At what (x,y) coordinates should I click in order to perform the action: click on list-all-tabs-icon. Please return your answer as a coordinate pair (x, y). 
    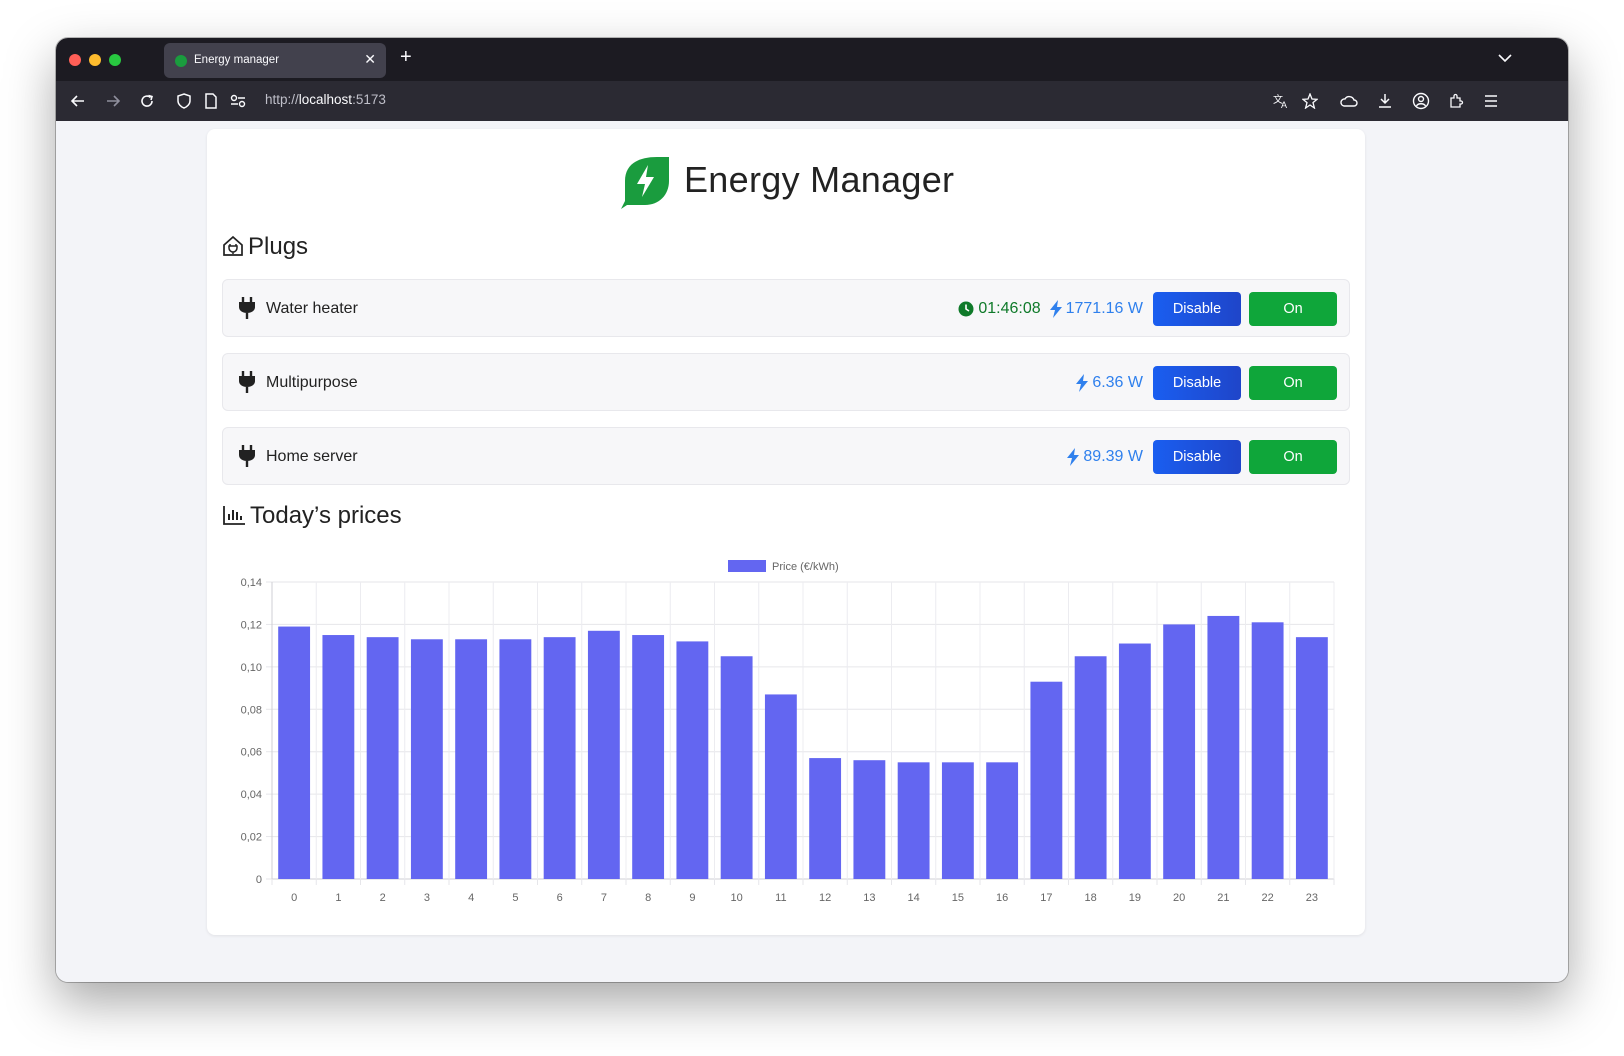
    Looking at the image, I should click on (1505, 59).